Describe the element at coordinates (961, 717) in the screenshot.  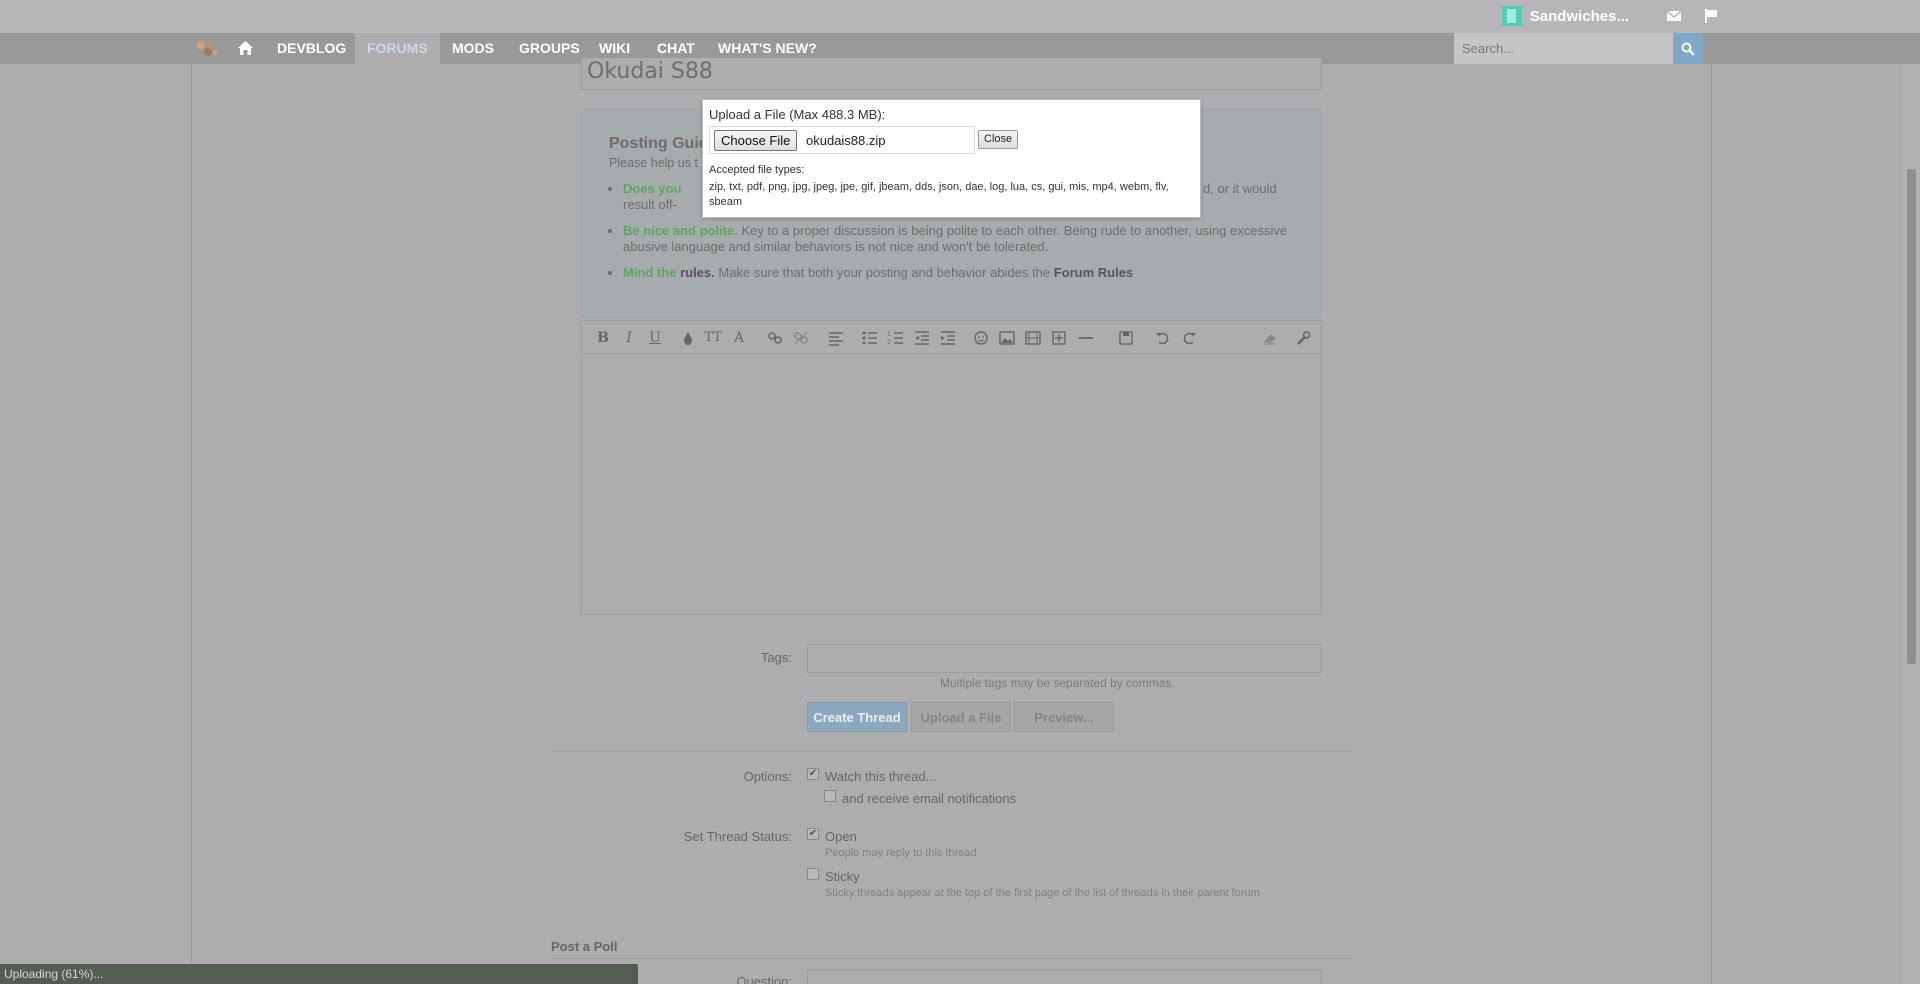
I see `upload-file-button: Upload a File` at that location.